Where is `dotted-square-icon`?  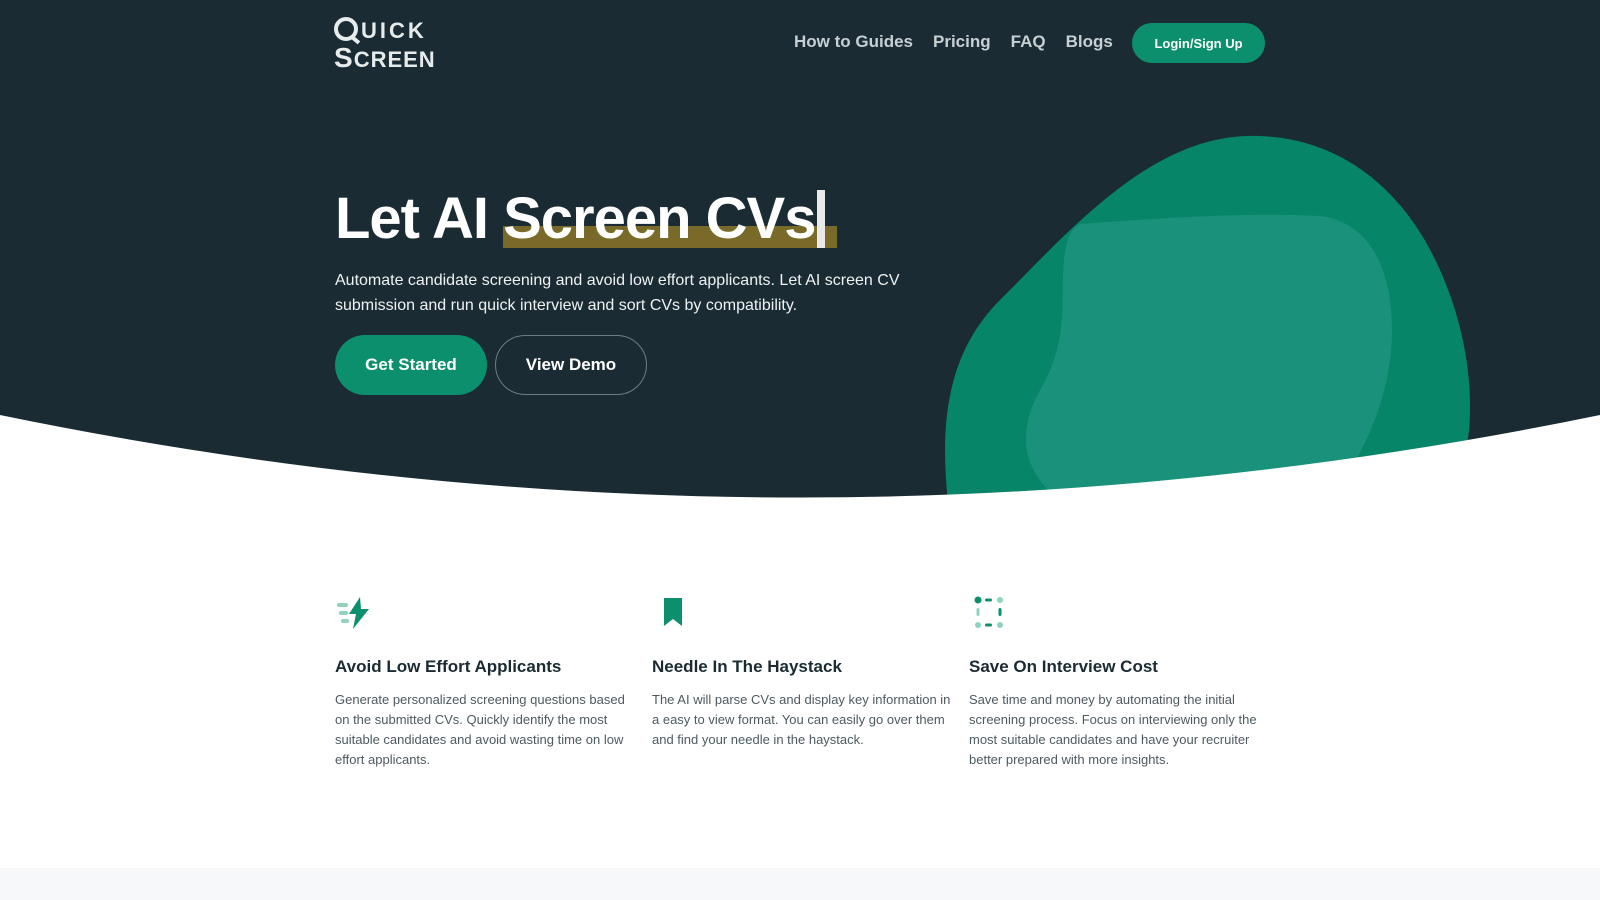 dotted-square-icon is located at coordinates (988, 612).